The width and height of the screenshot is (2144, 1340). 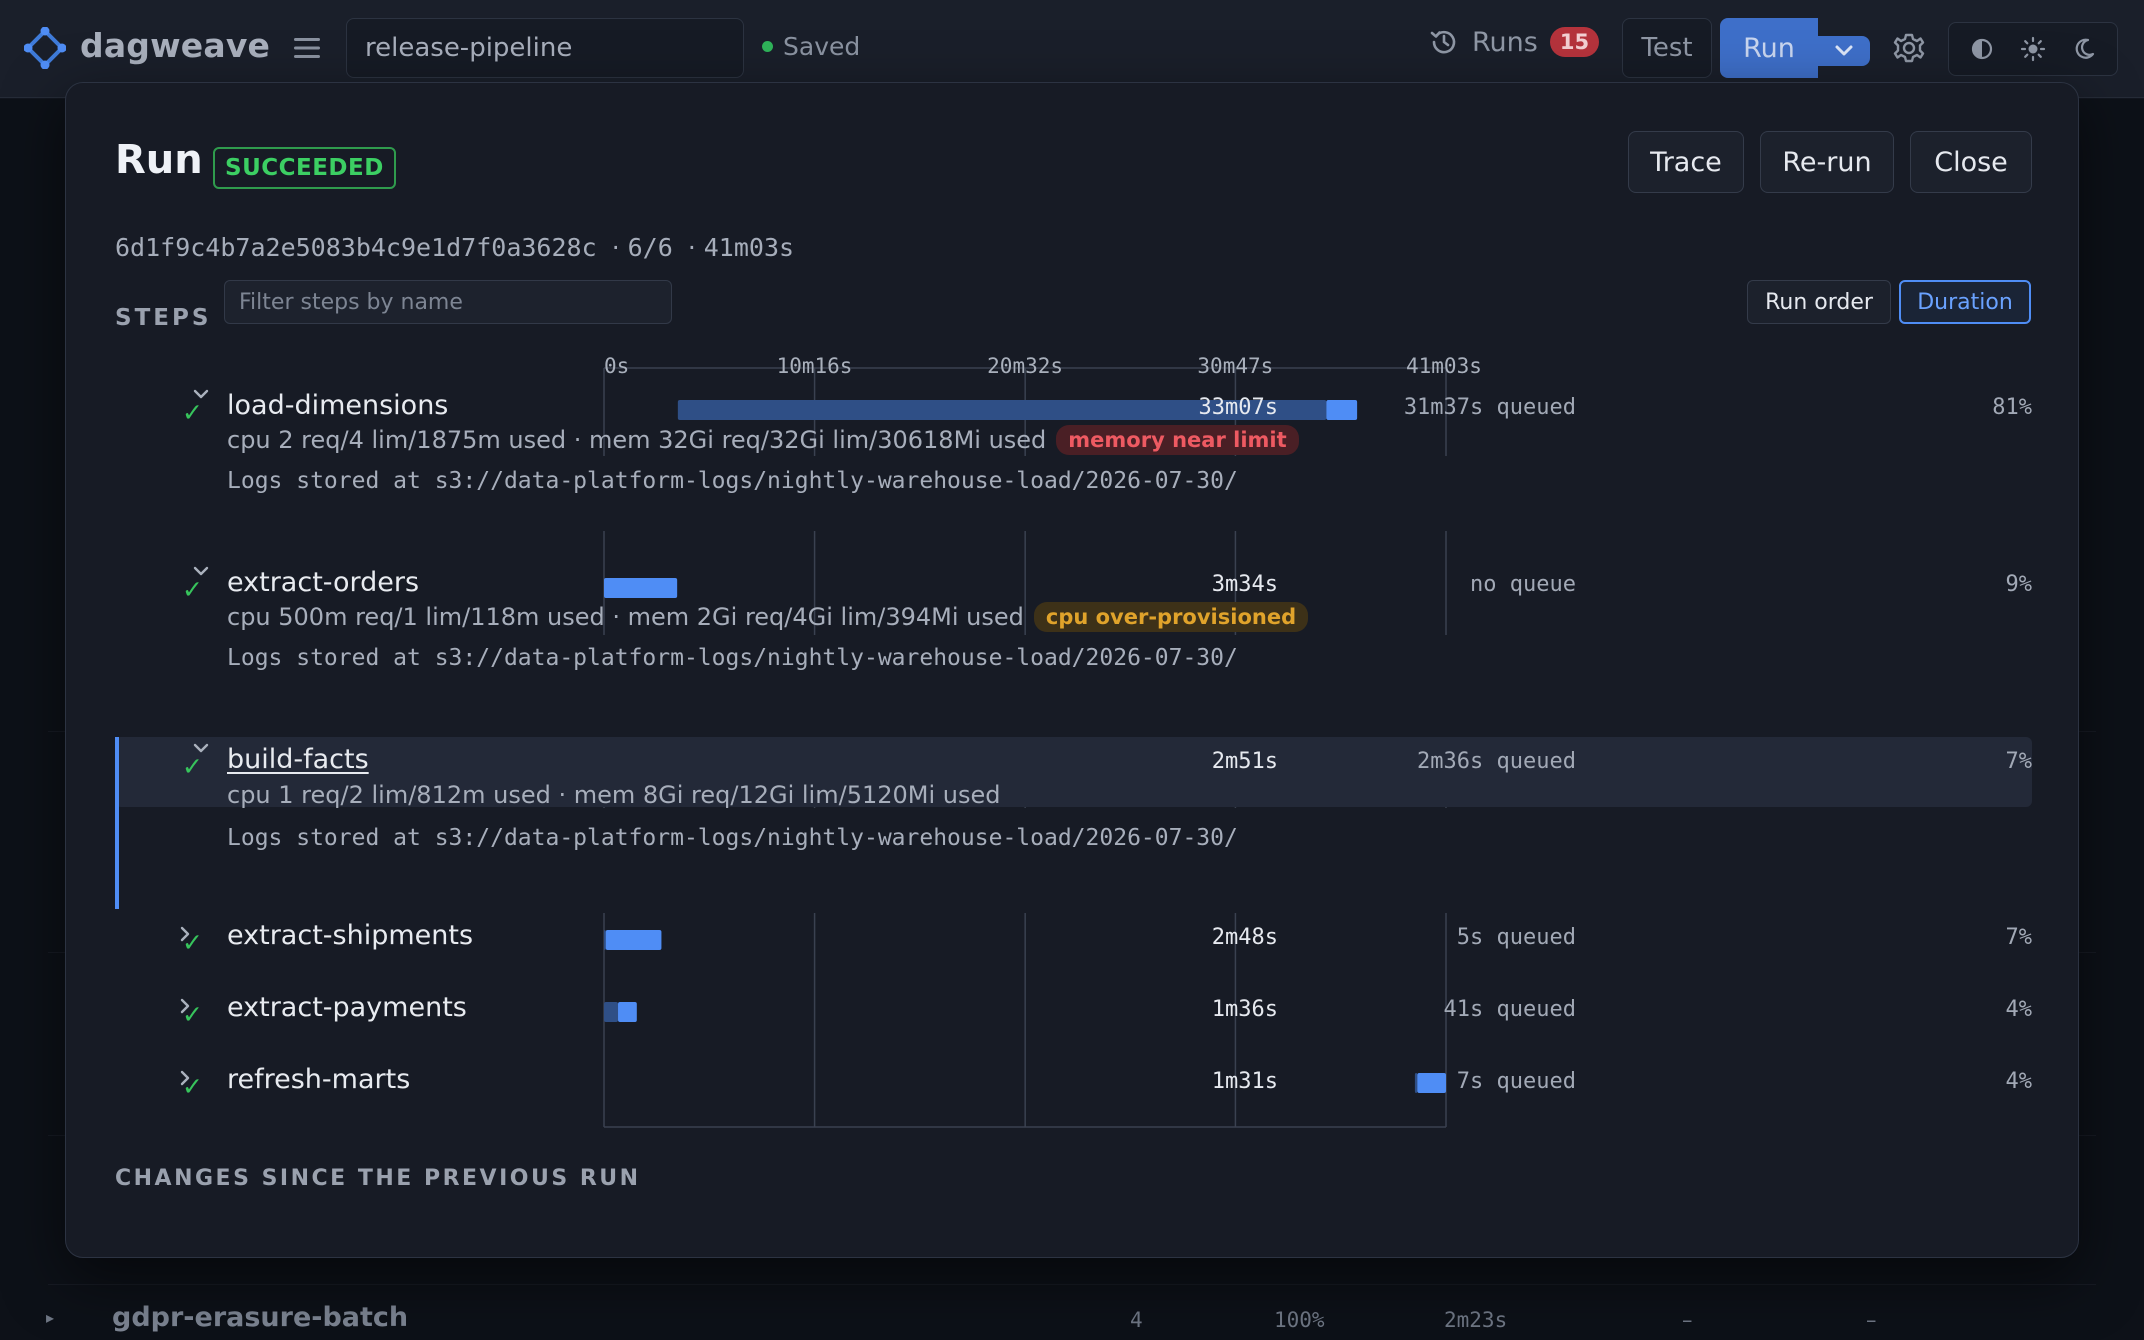 What do you see at coordinates (1025, 366) in the screenshot?
I see `gantt-tick-label: 20m32s` at bounding box center [1025, 366].